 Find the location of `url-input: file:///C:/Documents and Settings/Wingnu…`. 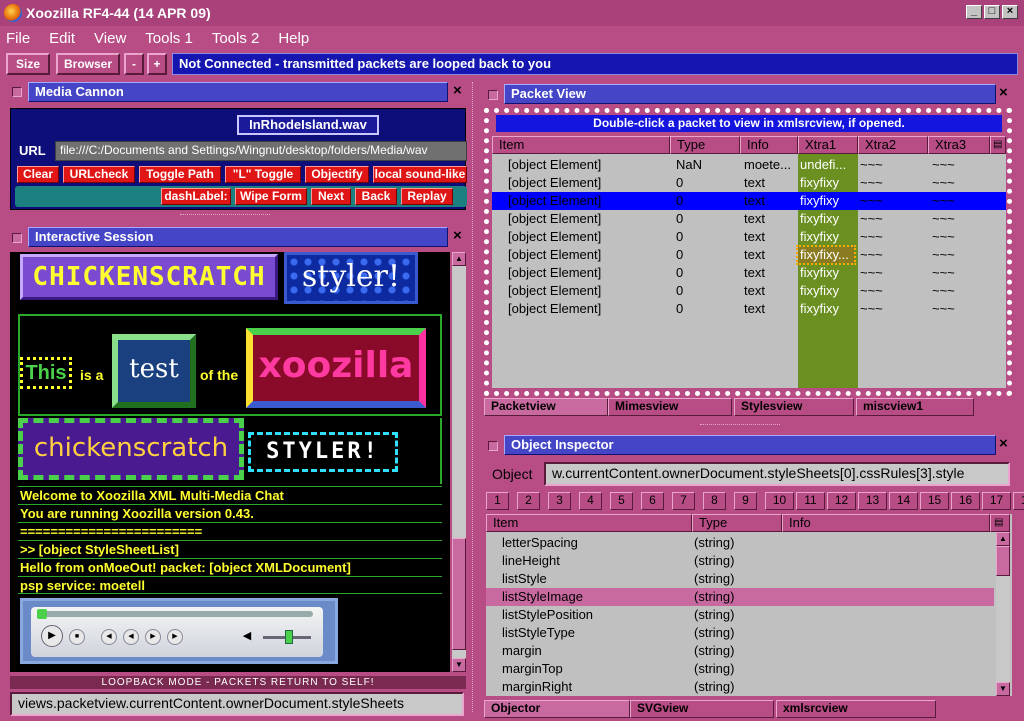

url-input: file:///C:/Documents and Settings/Wingnu… is located at coordinates (261, 151).